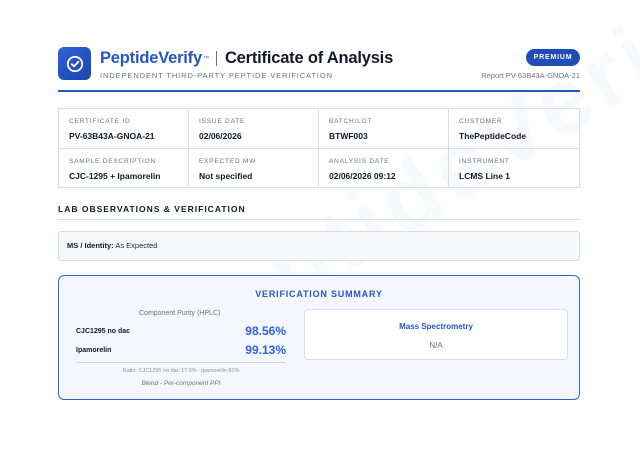 The image size is (640, 453). What do you see at coordinates (309, 58) in the screenshot?
I see `page-title: Certificate of Analysis` at bounding box center [309, 58].